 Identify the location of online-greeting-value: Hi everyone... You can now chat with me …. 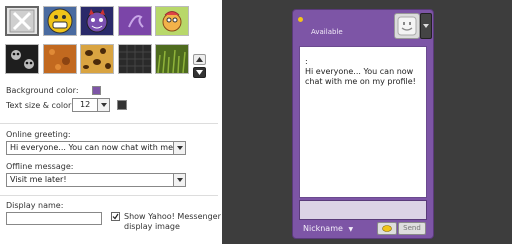
(98, 147).